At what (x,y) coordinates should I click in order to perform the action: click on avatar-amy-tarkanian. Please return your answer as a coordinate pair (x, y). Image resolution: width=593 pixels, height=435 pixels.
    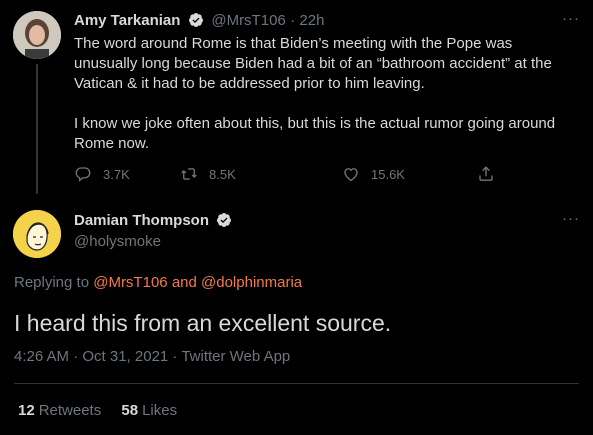
    Looking at the image, I should click on (37, 35).